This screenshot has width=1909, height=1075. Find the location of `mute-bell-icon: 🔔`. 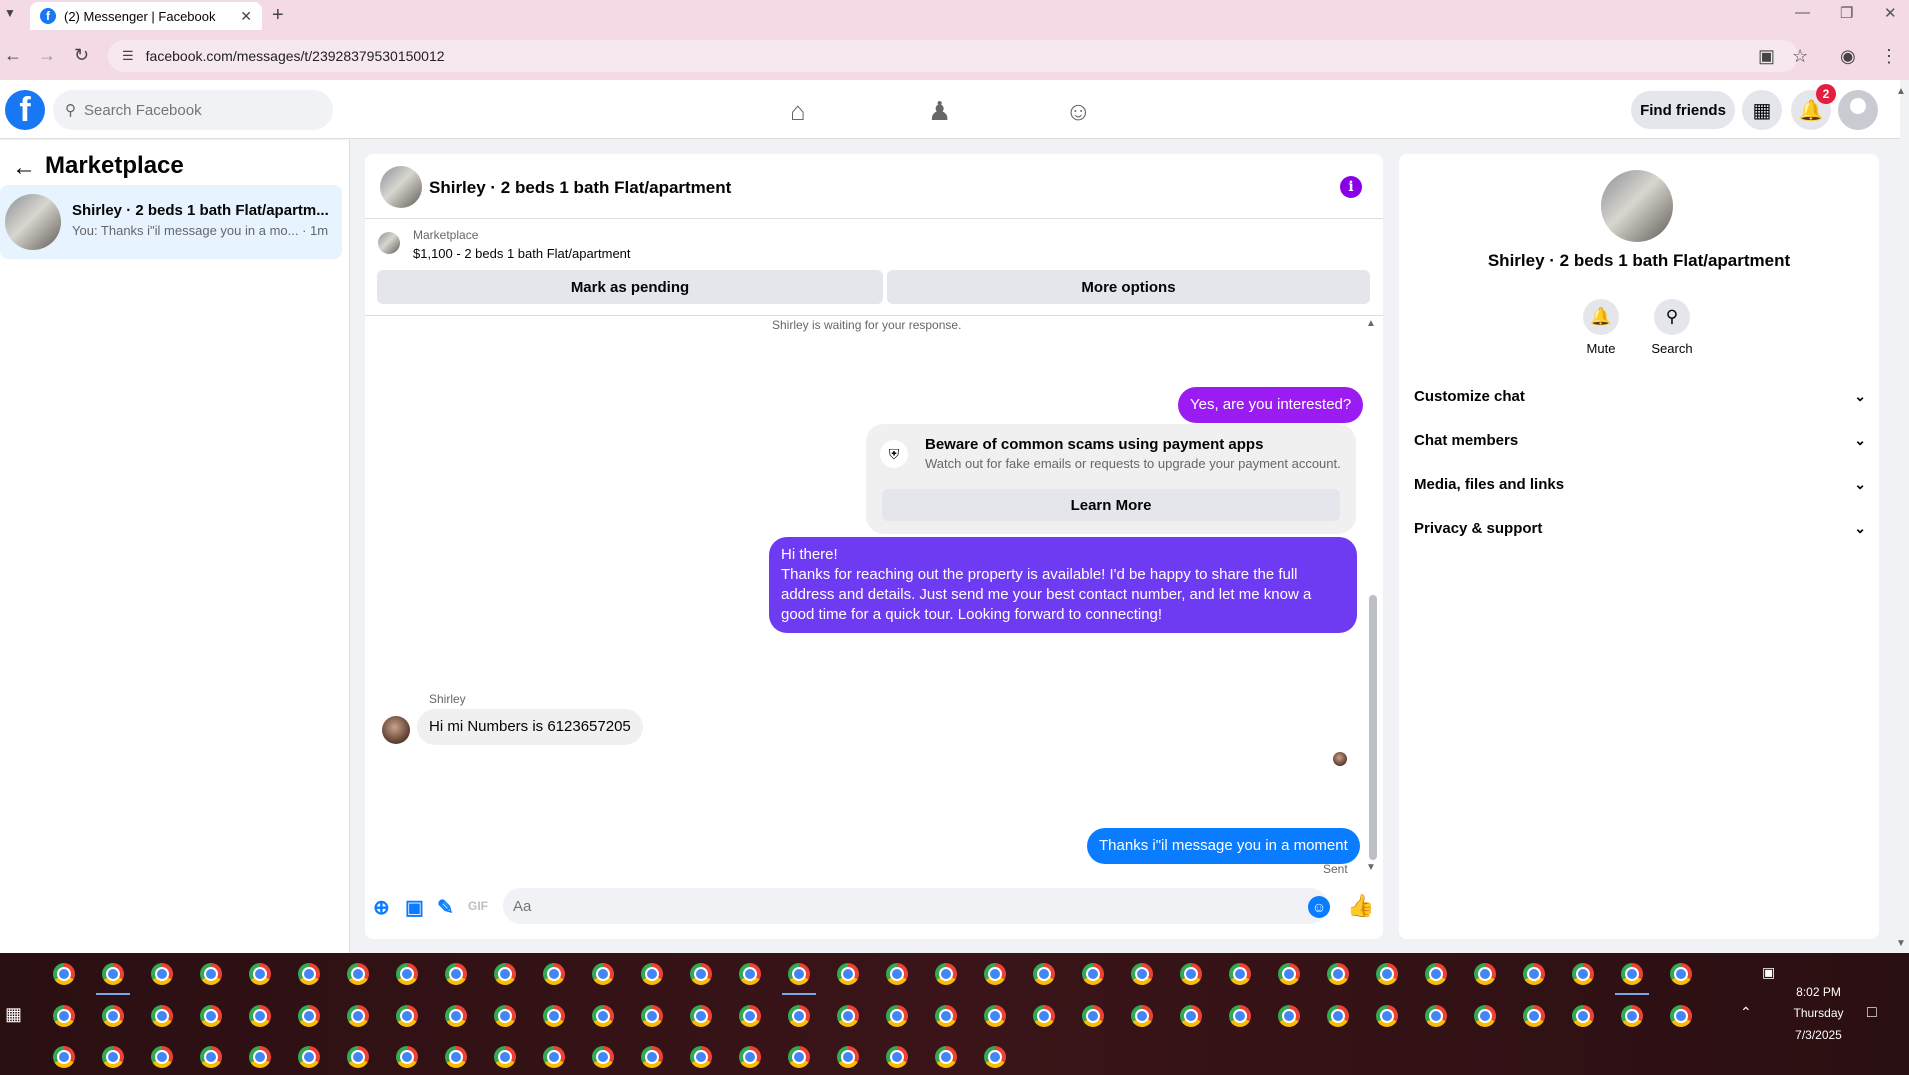

mute-bell-icon: 🔔 is located at coordinates (1601, 317).